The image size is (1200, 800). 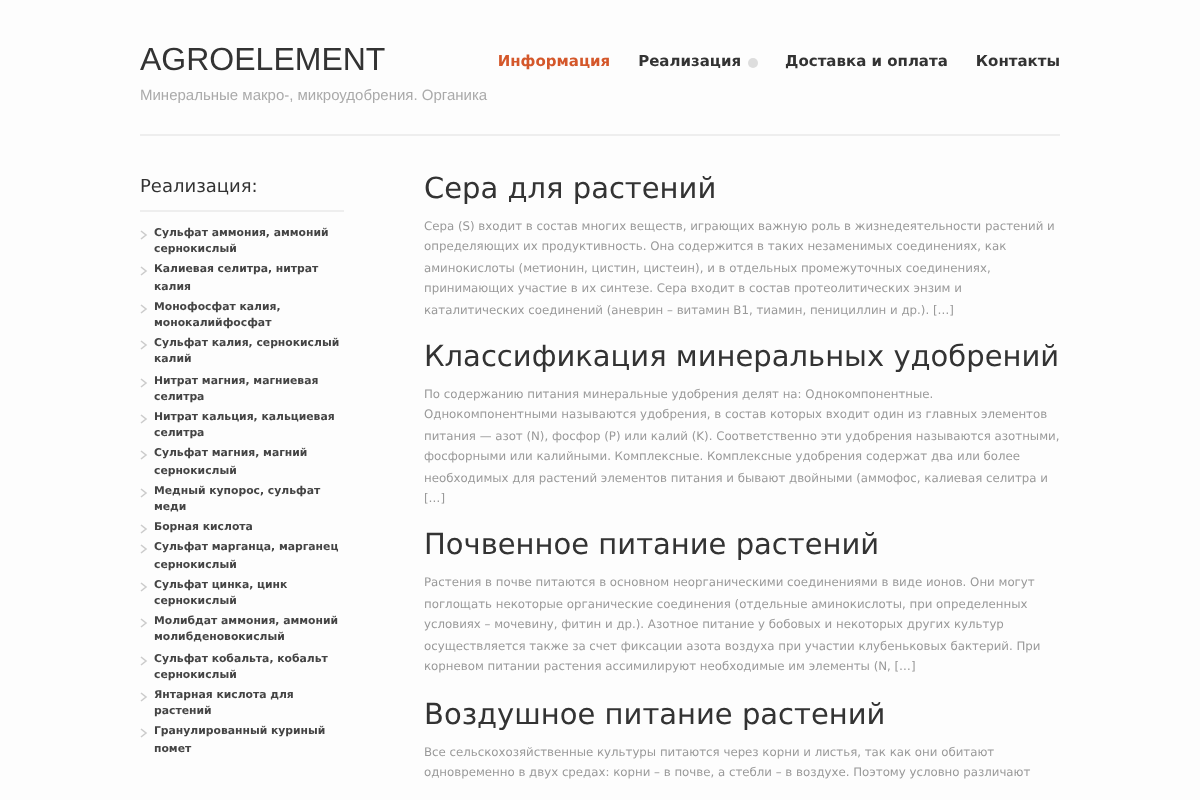 What do you see at coordinates (199, 188) in the screenshot?
I see `sidebar-heading: Реализация:` at bounding box center [199, 188].